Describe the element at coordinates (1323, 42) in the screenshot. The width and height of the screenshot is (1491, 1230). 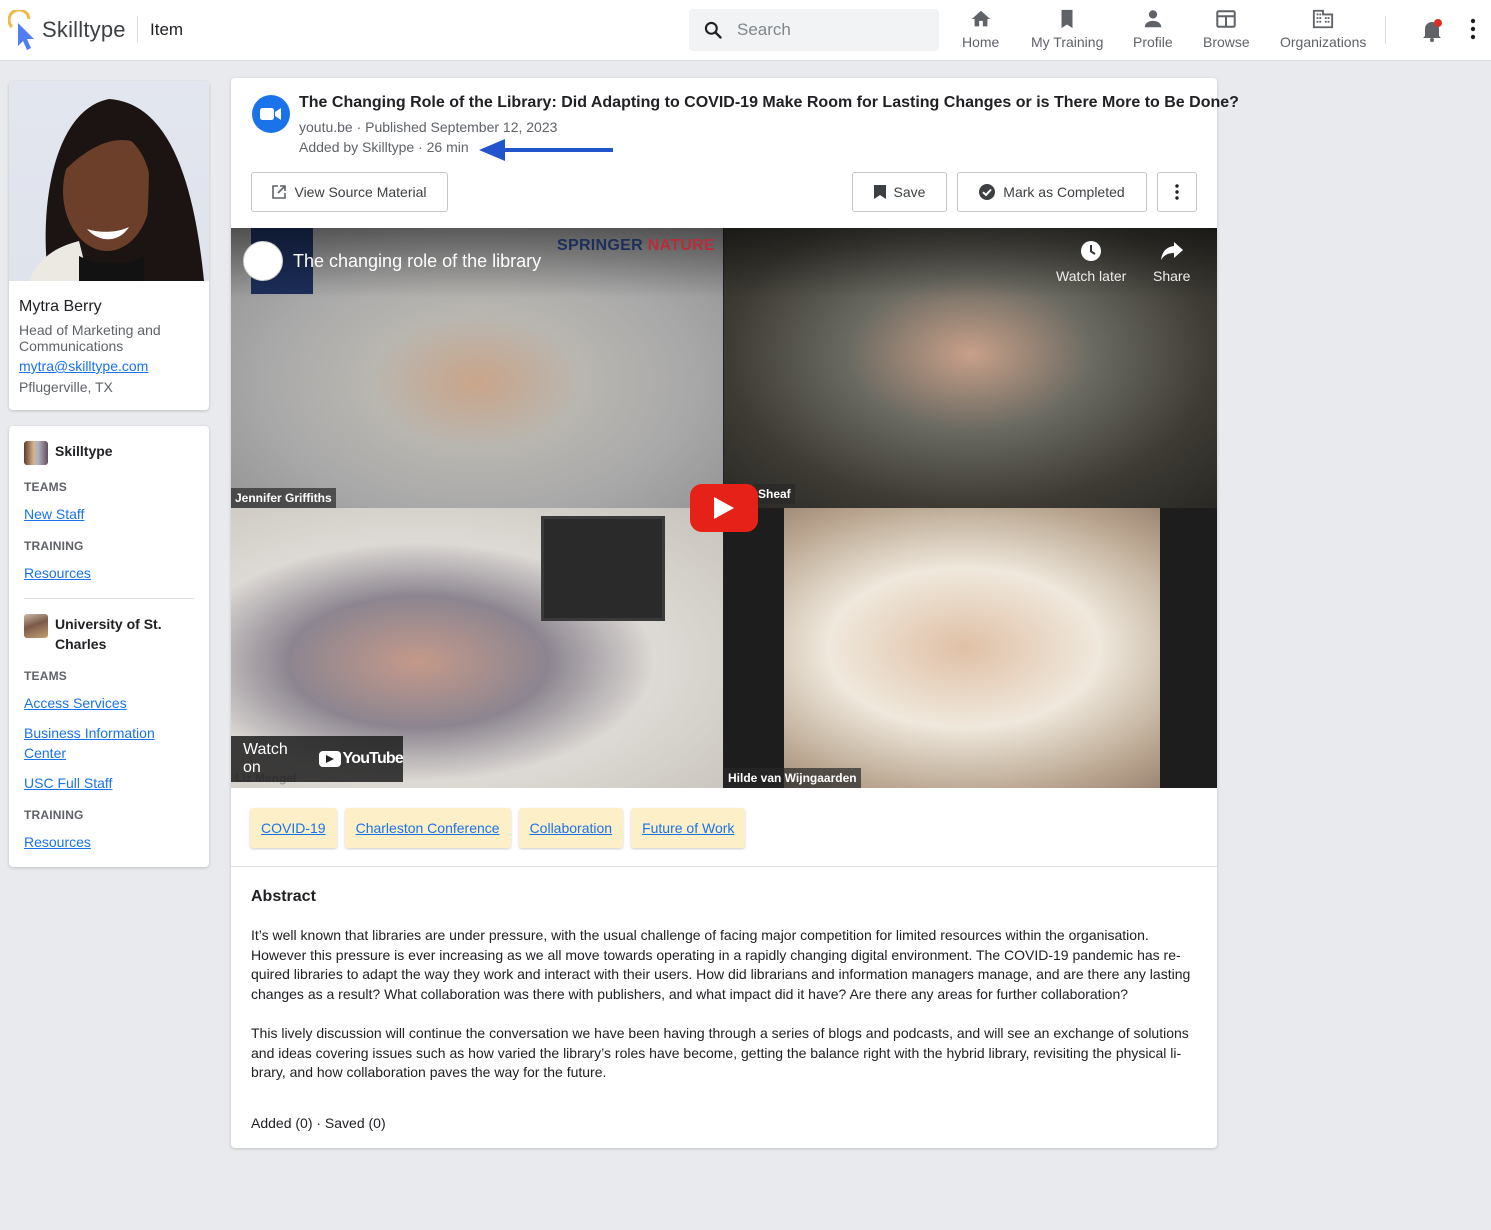
I see `nav-organizations-label: Organizations` at that location.